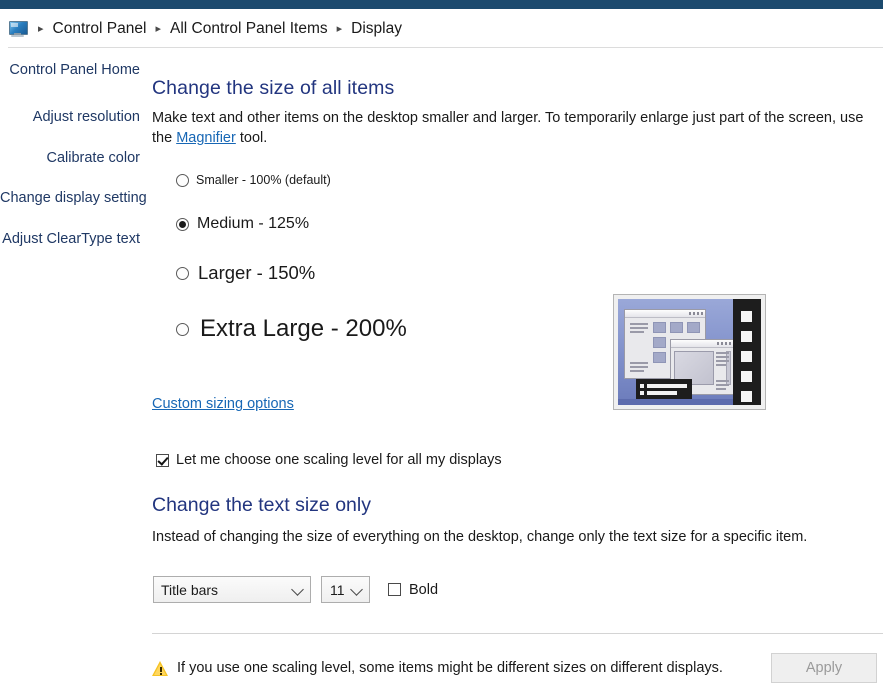  What do you see at coordinates (345, 589) in the screenshot?
I see `font-size-select: 11` at bounding box center [345, 589].